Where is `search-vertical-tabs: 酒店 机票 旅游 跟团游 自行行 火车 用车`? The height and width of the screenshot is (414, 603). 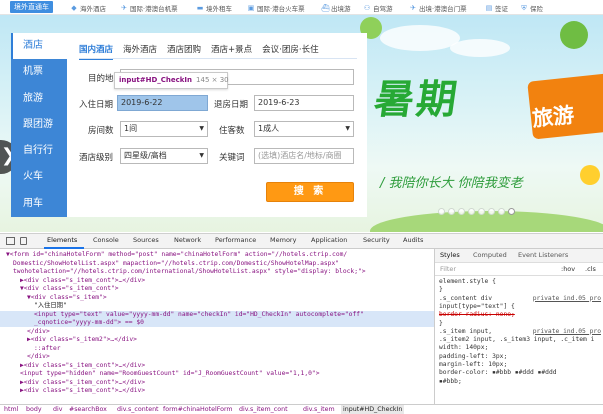 search-vertical-tabs: 酒店 机票 旅游 跟团游 自行行 火车 用车 is located at coordinates (39, 125).